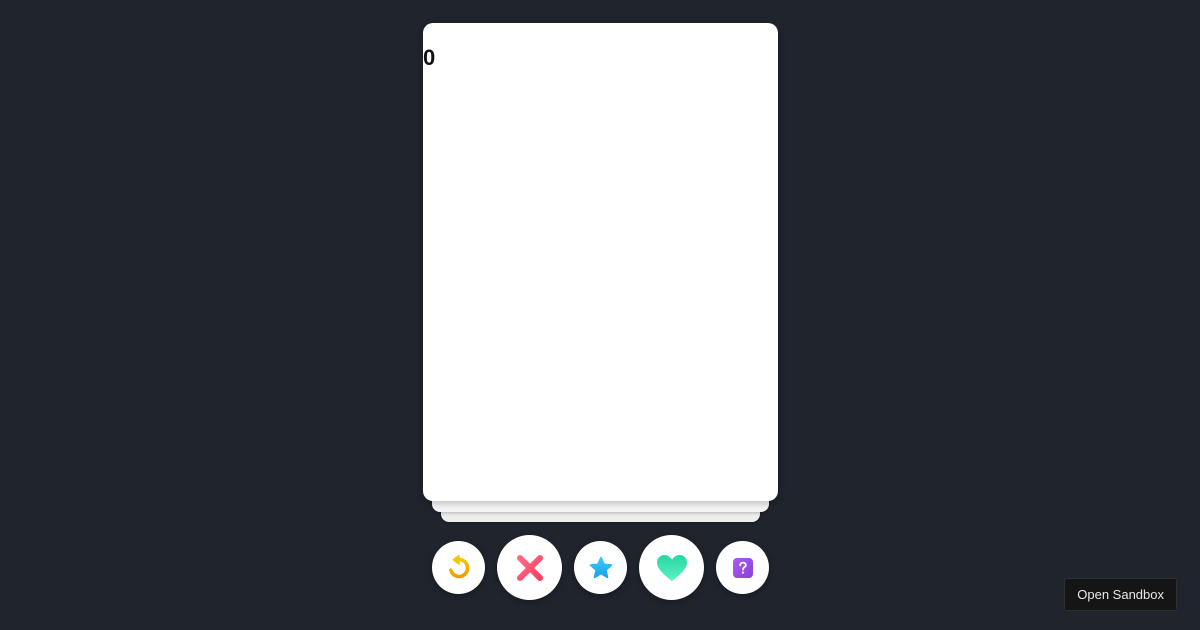 This screenshot has height=630, width=1200. What do you see at coordinates (1120, 594) in the screenshot?
I see `open-sandbox-button: Open Sandbox` at bounding box center [1120, 594].